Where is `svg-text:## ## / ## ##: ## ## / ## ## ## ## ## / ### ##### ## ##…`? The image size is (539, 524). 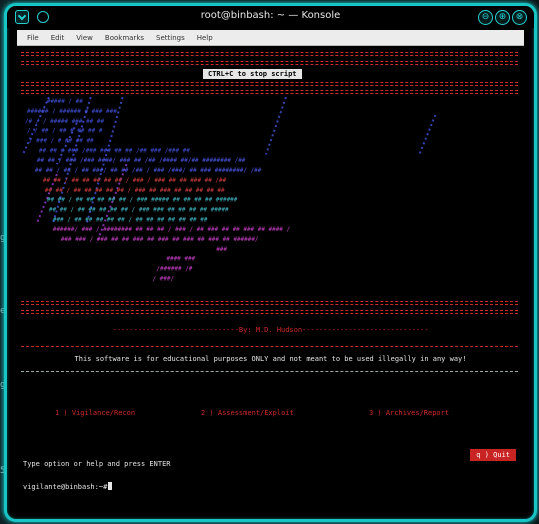 svg-text:## ## / ## ##: ## ## / ## ## ## ## ## / ### ##### ## ##… is located at coordinates (142, 200).